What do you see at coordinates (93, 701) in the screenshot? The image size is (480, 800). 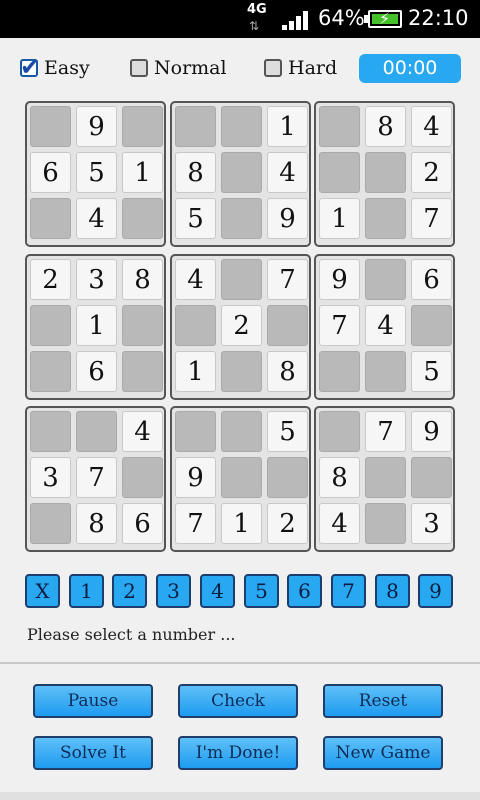 I see `pause-button: Pause` at bounding box center [93, 701].